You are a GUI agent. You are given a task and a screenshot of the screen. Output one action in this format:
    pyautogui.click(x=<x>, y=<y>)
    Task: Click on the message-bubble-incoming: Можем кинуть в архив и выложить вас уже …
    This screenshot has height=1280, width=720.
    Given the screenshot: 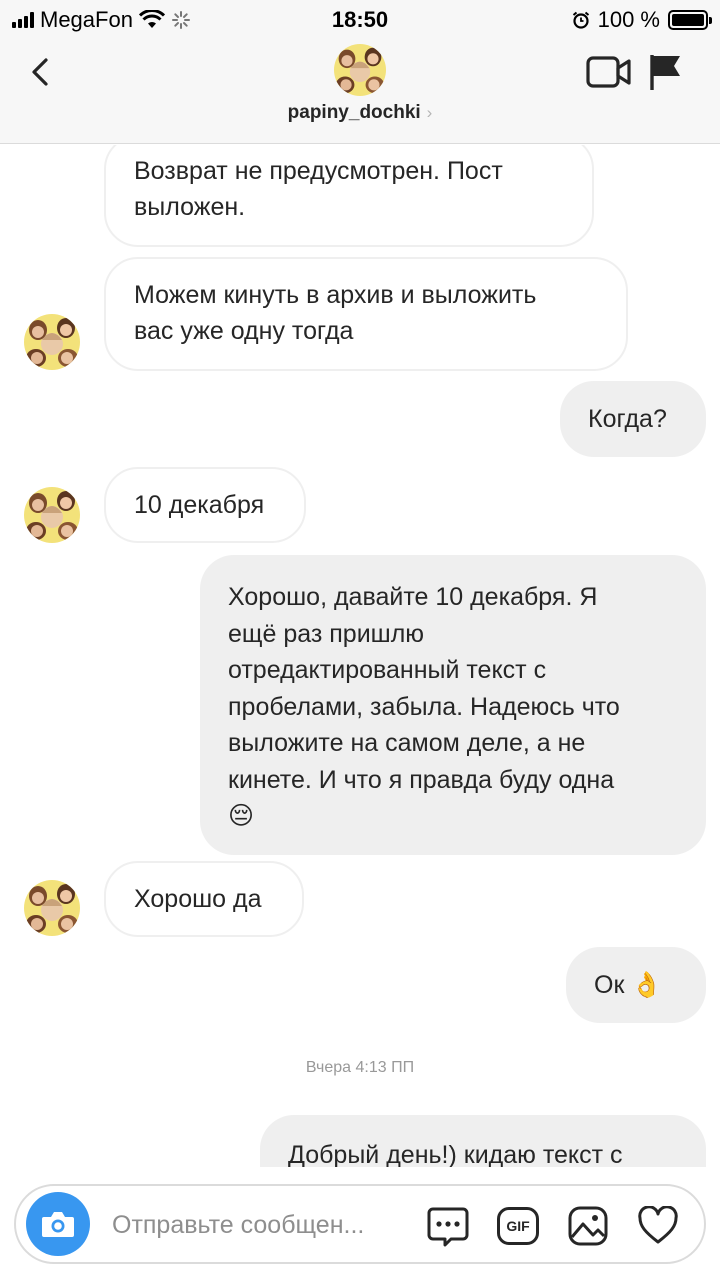 What is the action you would take?
    pyautogui.click(x=366, y=314)
    